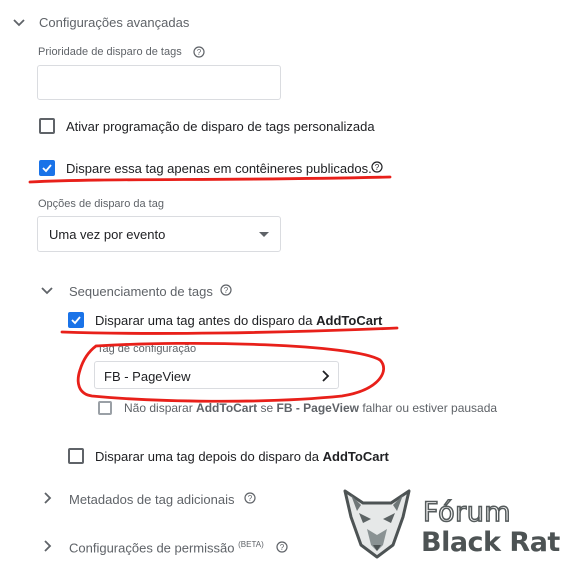  What do you see at coordinates (267, 408) in the screenshot?
I see `dont-fire-text-2: se` at bounding box center [267, 408].